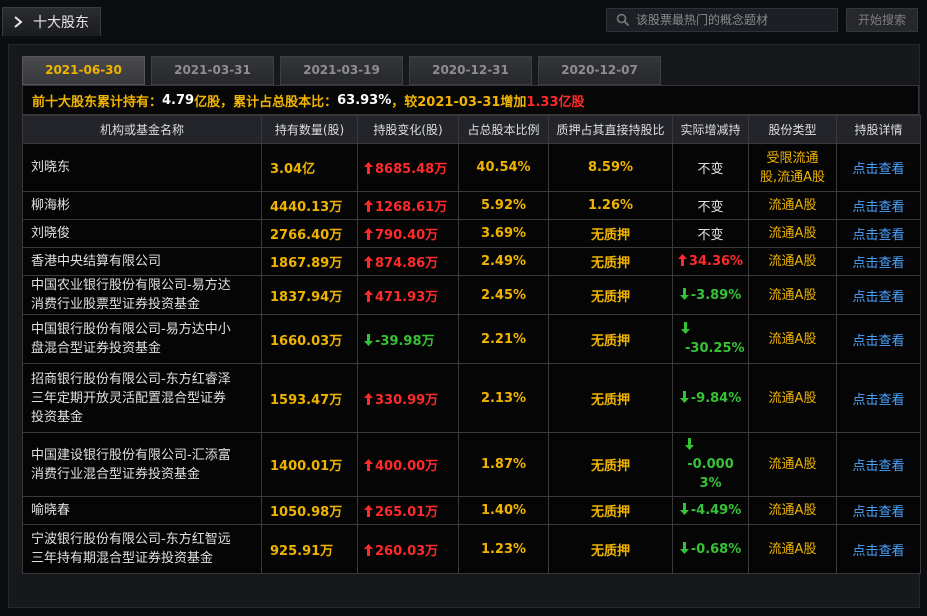 The width and height of the screenshot is (927, 616). What do you see at coordinates (710, 510) in the screenshot?
I see `actual-change-cell: -4.49%` at bounding box center [710, 510].